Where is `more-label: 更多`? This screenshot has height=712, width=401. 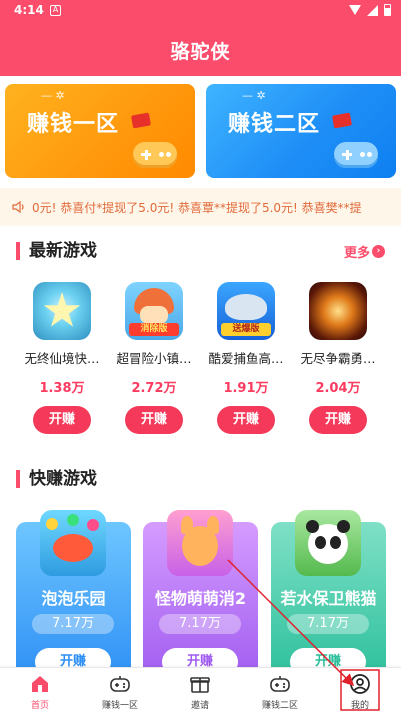
more-label: 更多 is located at coordinates (356, 253).